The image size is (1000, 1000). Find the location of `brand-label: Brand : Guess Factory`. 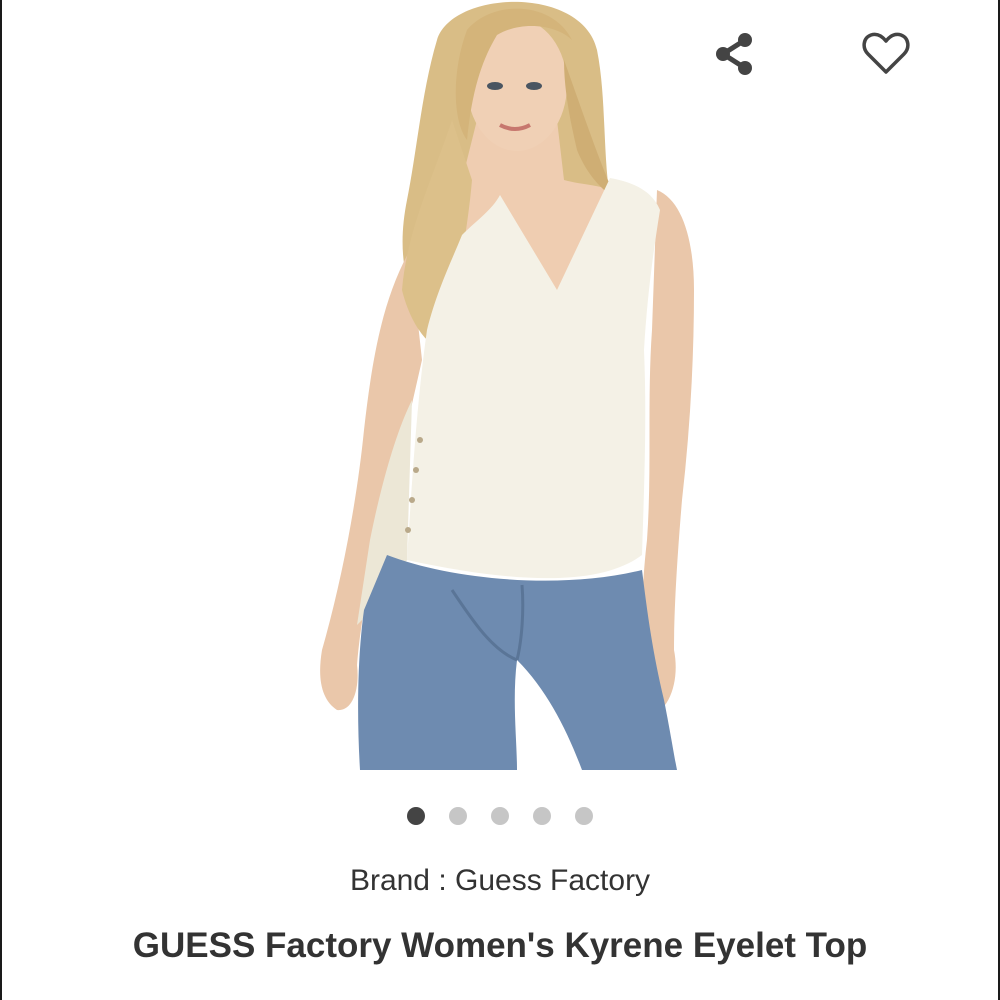

brand-label: Brand : Guess Factory is located at coordinates (500, 880).